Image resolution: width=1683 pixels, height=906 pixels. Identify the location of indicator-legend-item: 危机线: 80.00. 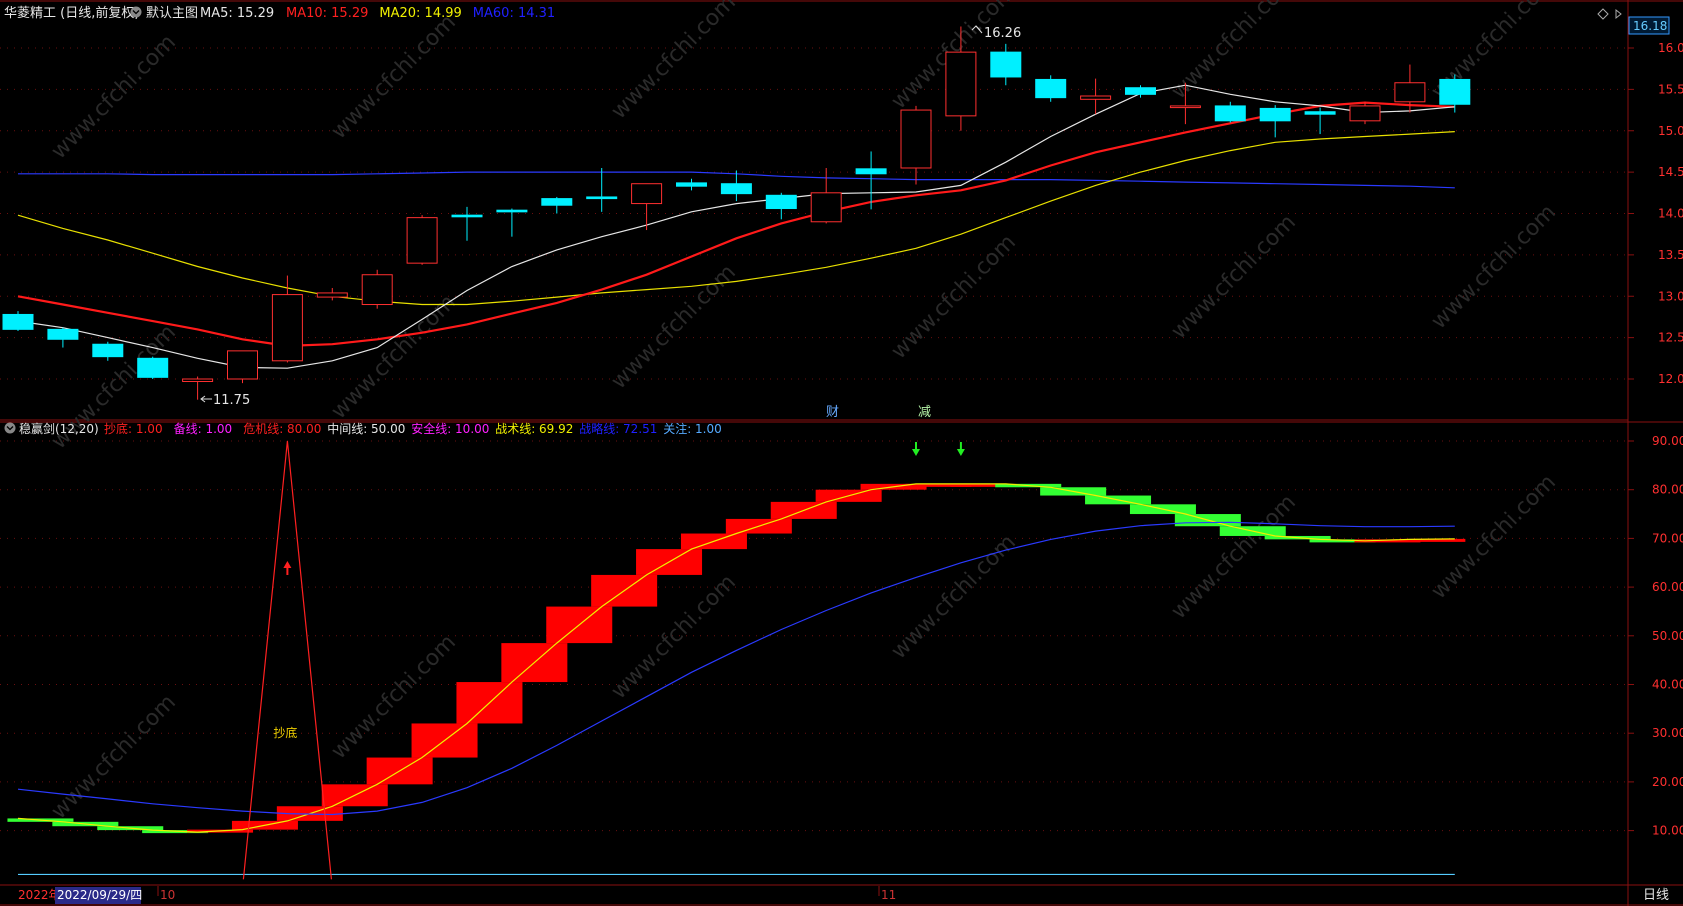
(282, 429).